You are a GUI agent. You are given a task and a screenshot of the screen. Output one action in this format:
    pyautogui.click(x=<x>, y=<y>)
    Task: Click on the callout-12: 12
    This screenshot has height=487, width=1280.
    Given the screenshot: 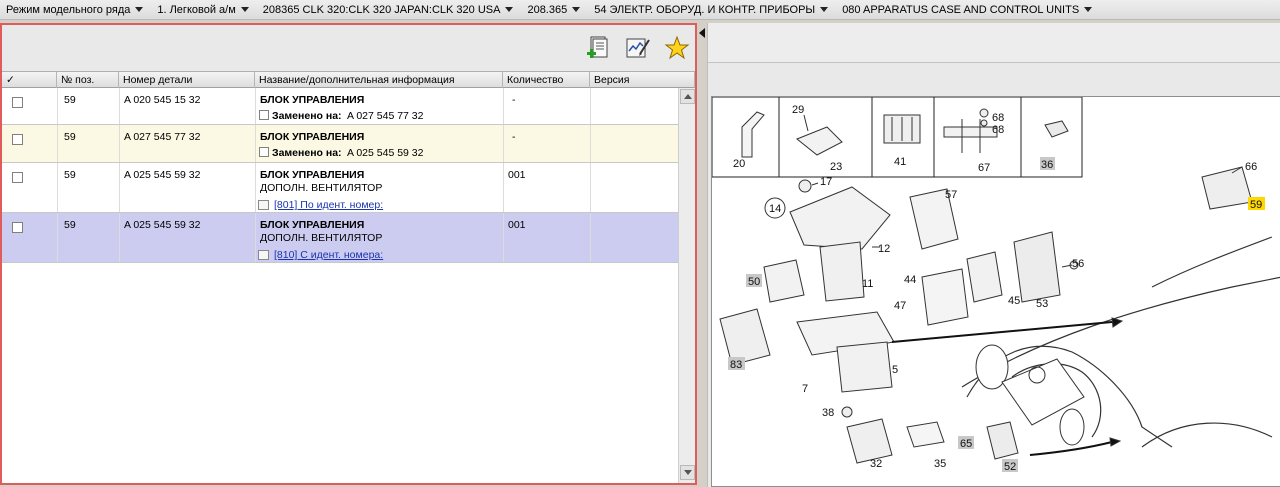 What is the action you would take?
    pyautogui.click(x=884, y=249)
    